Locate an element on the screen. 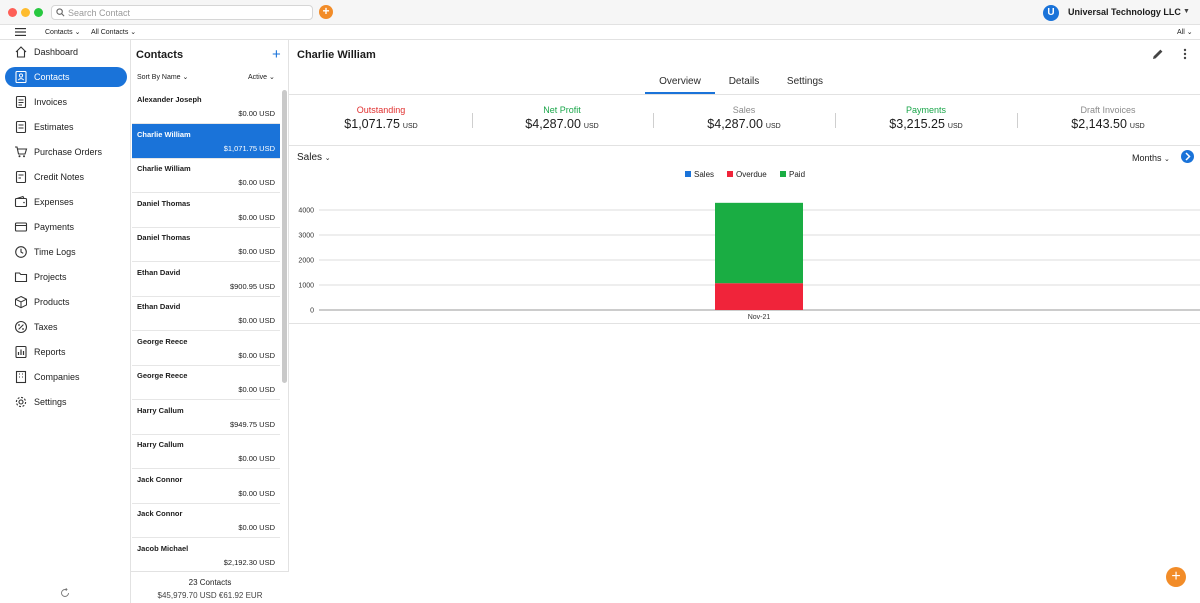 This screenshot has width=1200, height=603. all-contacts-menu: All Contacts ⌄ is located at coordinates (113, 32).